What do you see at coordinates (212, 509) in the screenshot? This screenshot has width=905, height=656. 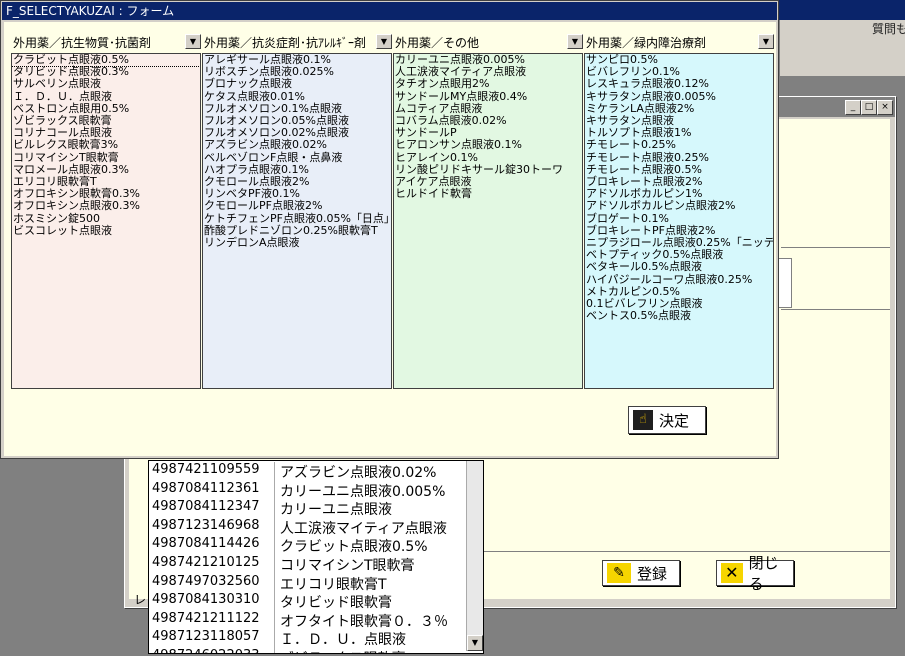 I see `jan-code-cell: 4987084112347` at bounding box center [212, 509].